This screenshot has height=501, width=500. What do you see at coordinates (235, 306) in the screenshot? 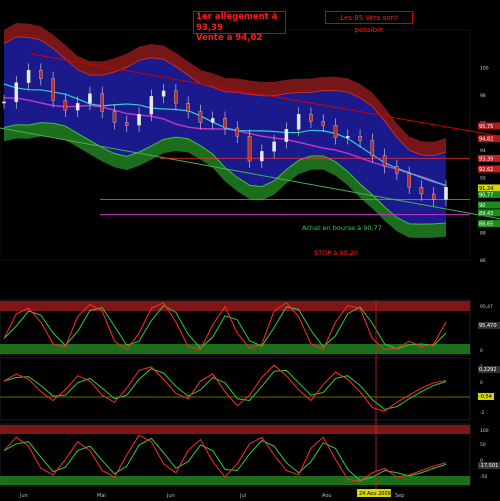
I see `stoch-overbought-zone` at bounding box center [235, 306].